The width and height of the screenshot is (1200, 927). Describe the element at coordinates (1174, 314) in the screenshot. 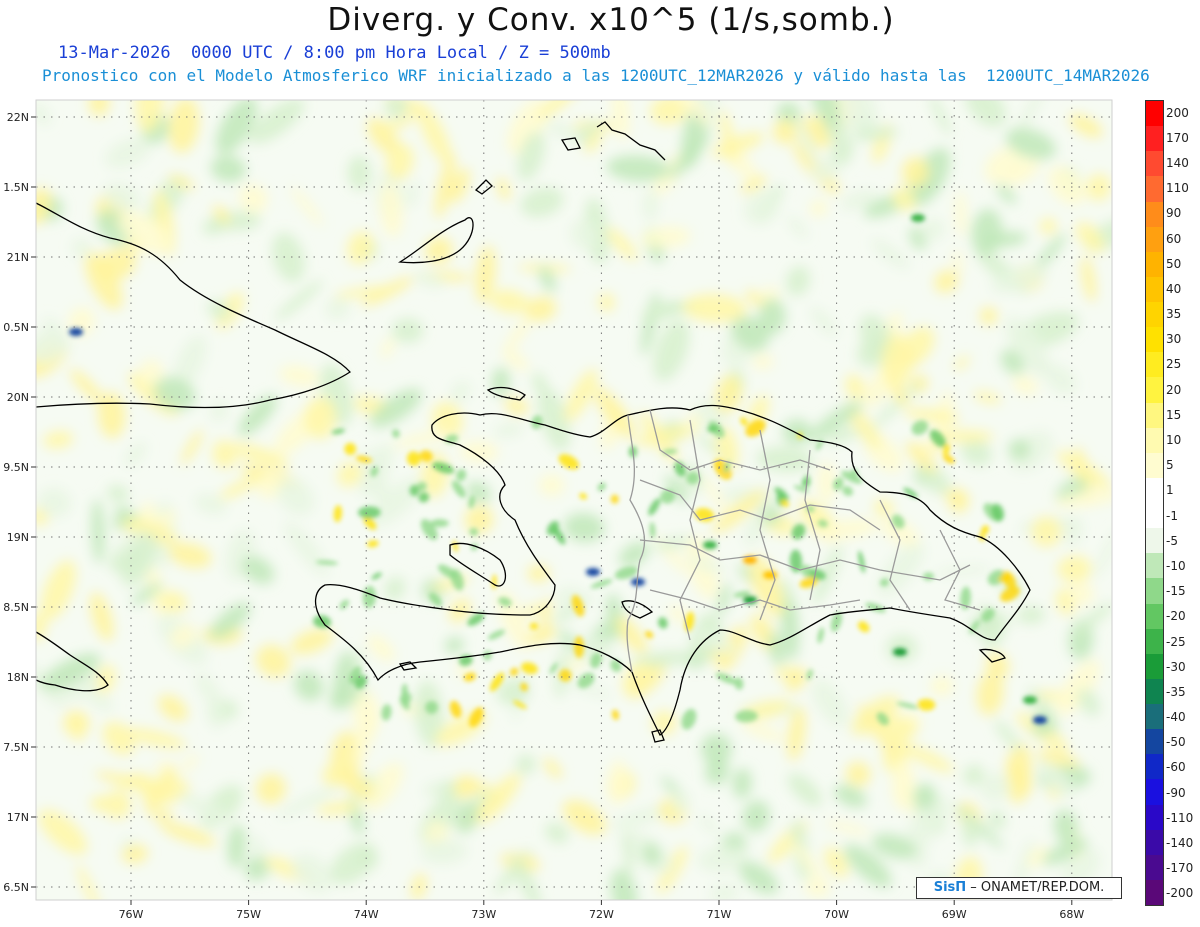

I see `colorbar-label: 35` at that location.